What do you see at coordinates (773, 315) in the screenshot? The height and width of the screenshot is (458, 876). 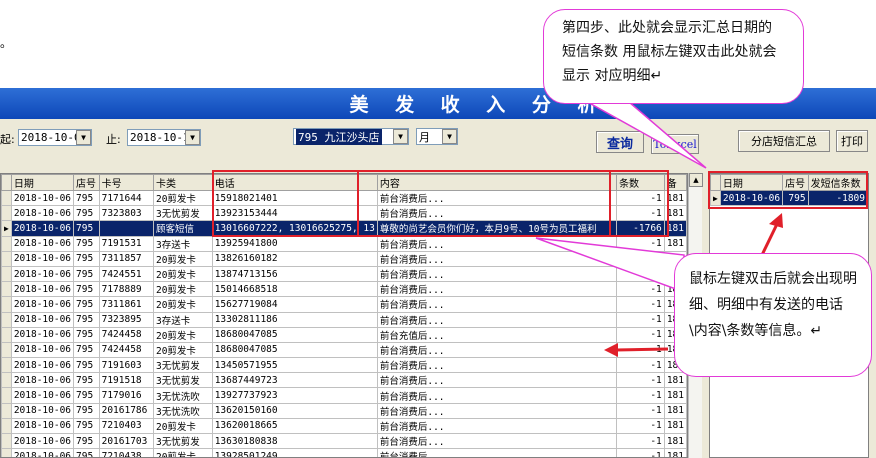 I see `detail-callout: 鼠标左键双击后就会出现明细、明细中有发送的电话\内容\条数等信息。↵` at bounding box center [773, 315].